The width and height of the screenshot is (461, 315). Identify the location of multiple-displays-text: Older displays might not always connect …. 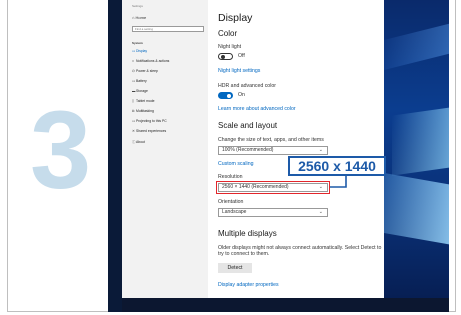
(300, 251).